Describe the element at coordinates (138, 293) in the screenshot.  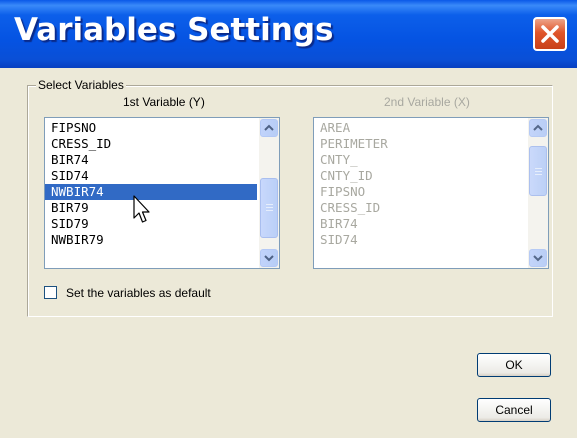
I see `default-checkbox-label: Set the variables as default` at that location.